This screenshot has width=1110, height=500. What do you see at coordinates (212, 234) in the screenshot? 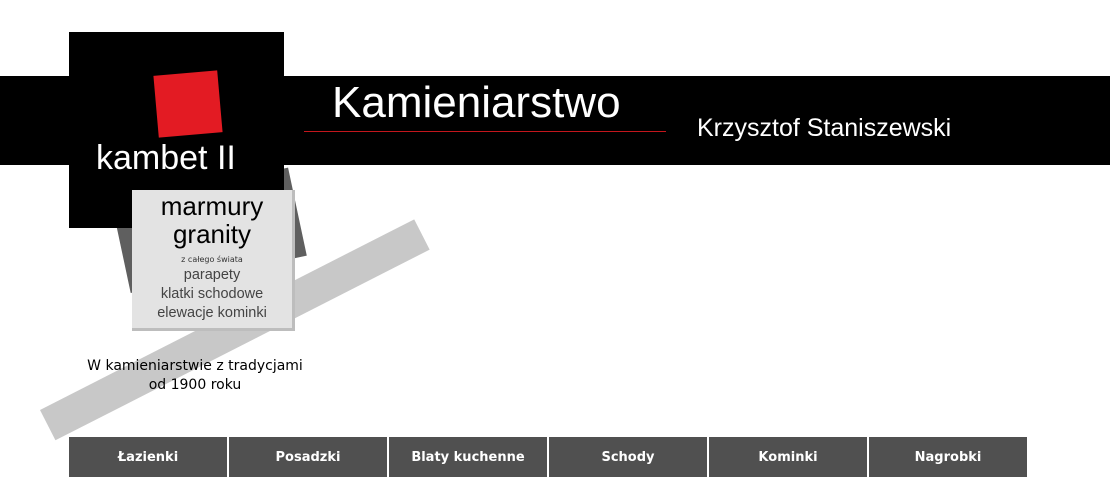
I see `offer-granite: granity` at bounding box center [212, 234].